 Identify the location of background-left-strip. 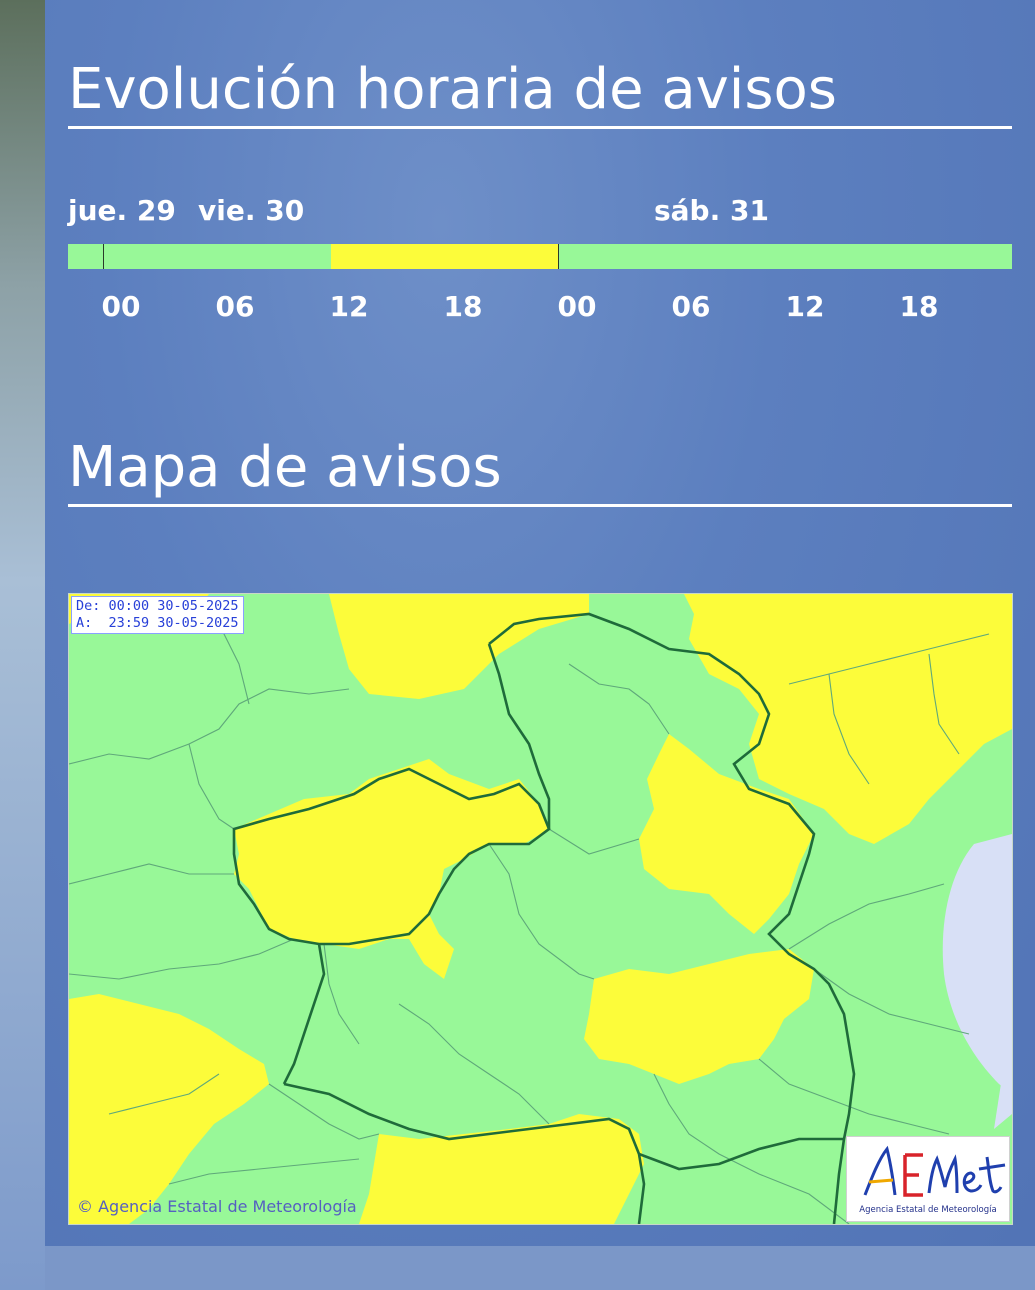
(22, 645).